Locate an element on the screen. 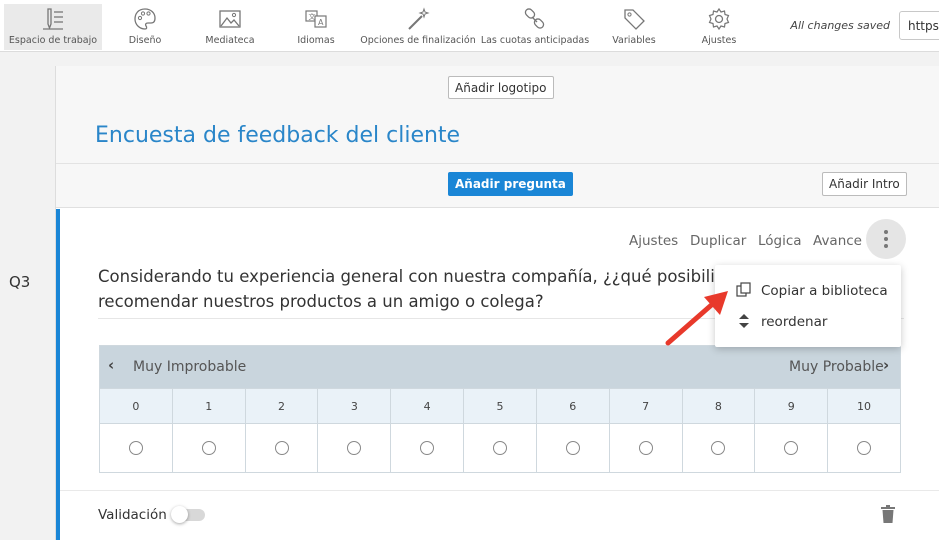 The height and width of the screenshot is (540, 939). scale-values-row: 0 1 2 3 4 5 6 7 8 9 10 is located at coordinates (500, 405).